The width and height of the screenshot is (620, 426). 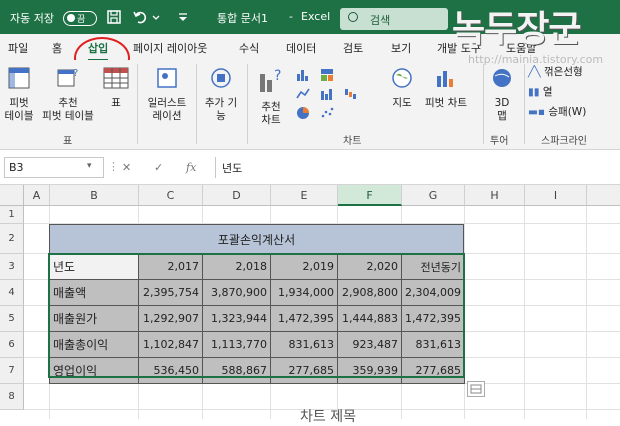 What do you see at coordinates (316, 16) in the screenshot?
I see `app-name: Excel` at bounding box center [316, 16].